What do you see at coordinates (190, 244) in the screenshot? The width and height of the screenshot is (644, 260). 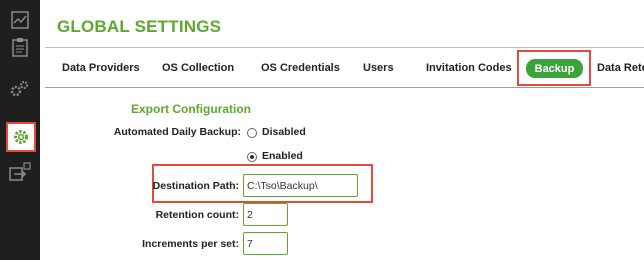 I see `increments-per-set-label: Increments per set:` at bounding box center [190, 244].